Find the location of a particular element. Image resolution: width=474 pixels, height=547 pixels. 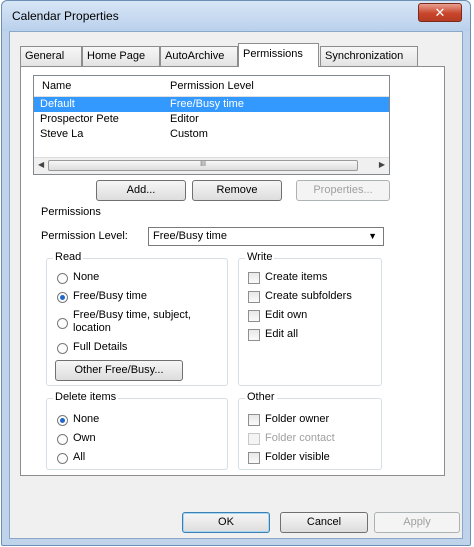

tab-autoarchive: AutoArchive is located at coordinates (199, 56).